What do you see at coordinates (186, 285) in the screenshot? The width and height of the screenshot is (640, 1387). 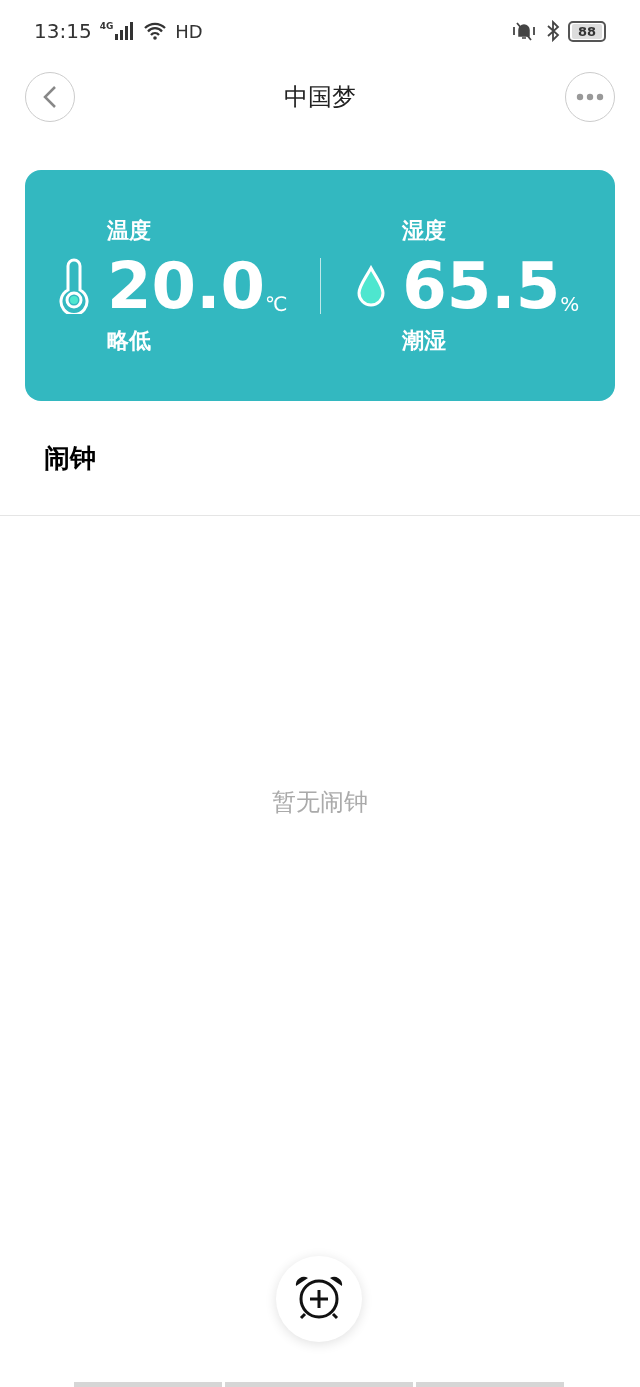 I see `metric-value: 20.0` at bounding box center [186, 285].